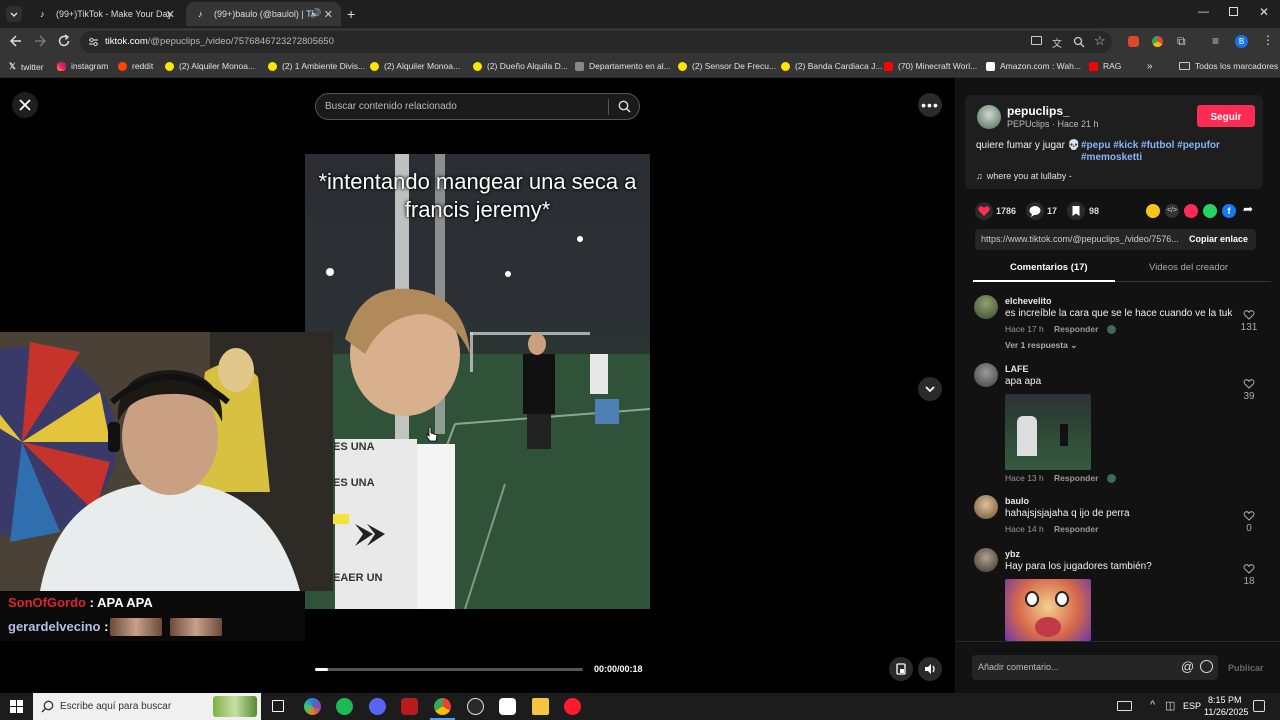 The image size is (1280, 720). I want to click on mention-icon: @, so click(1187, 666).